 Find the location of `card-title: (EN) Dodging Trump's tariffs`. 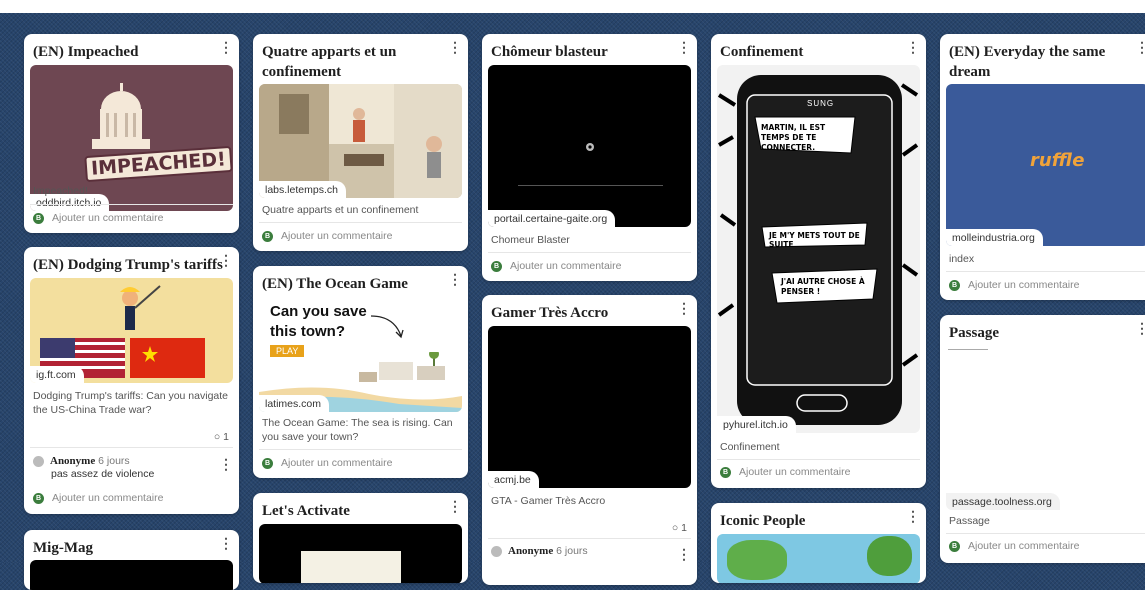

card-title: (EN) Dodging Trump's tariffs is located at coordinates (128, 265).